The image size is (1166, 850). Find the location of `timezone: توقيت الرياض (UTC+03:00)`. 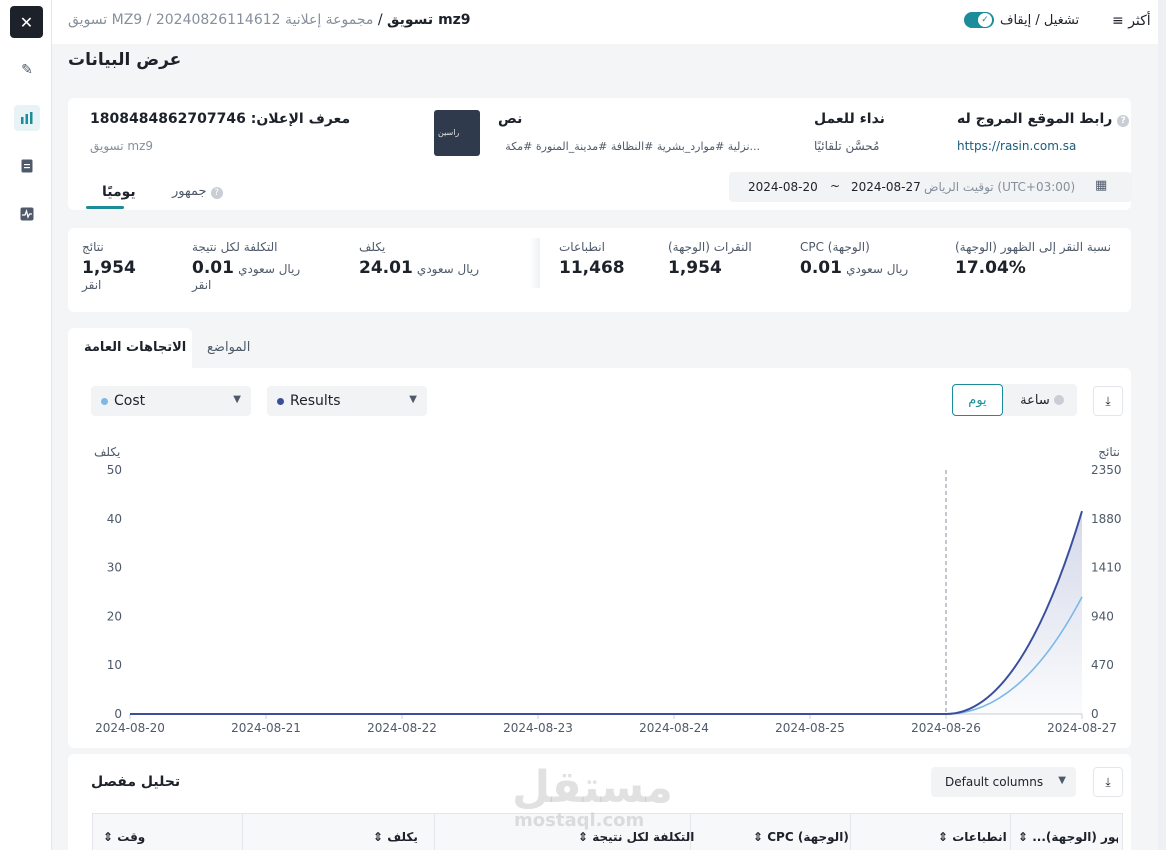

timezone: توقيت الرياض (UTC+03:00) is located at coordinates (1000, 187).